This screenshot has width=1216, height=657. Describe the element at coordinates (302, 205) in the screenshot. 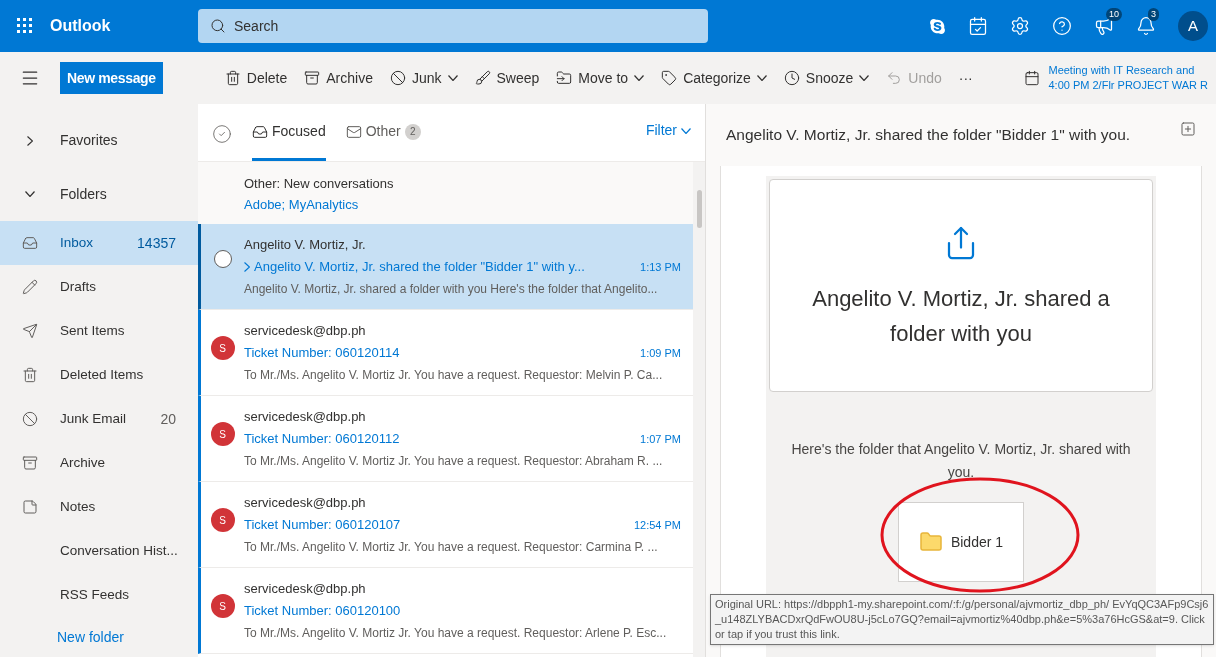

I see `notice-senders: Adobe; MyAnalytics` at that location.